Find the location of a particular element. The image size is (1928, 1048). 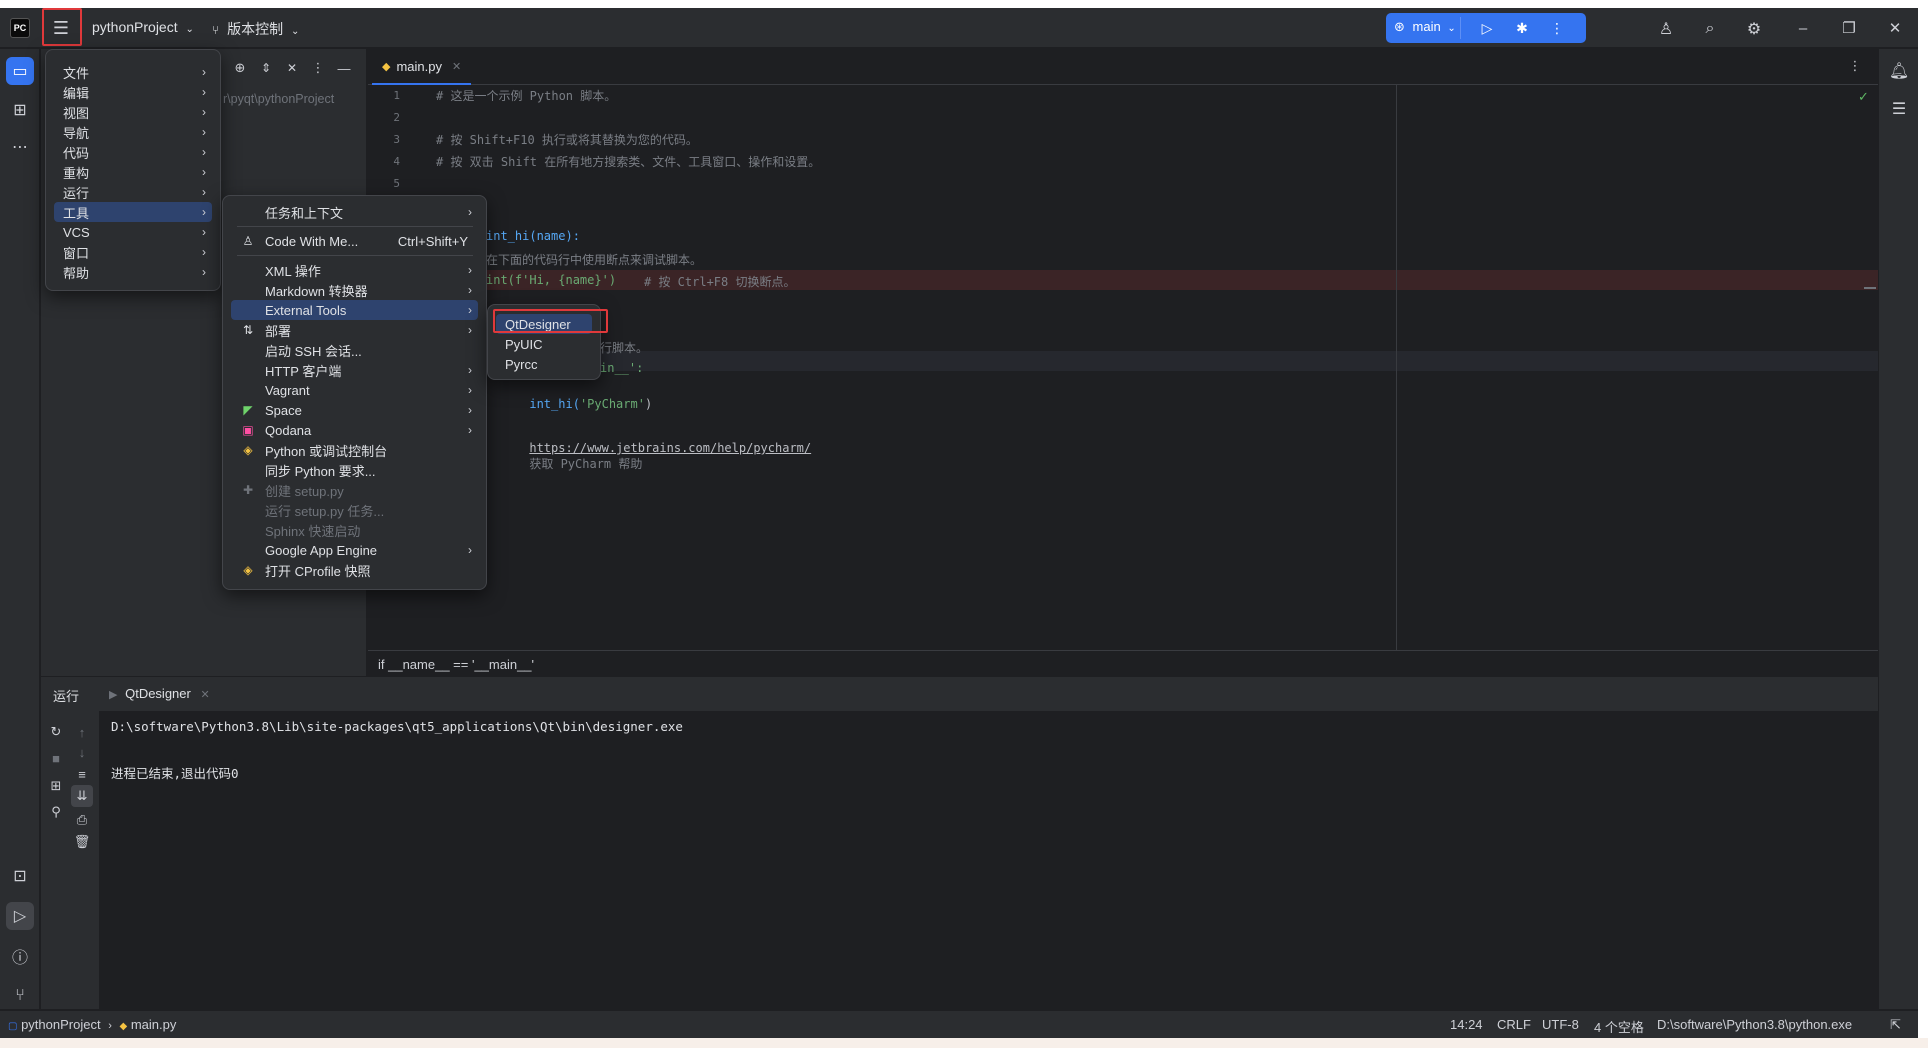

tab-options-icon: ⋮ is located at coordinates (1855, 66).